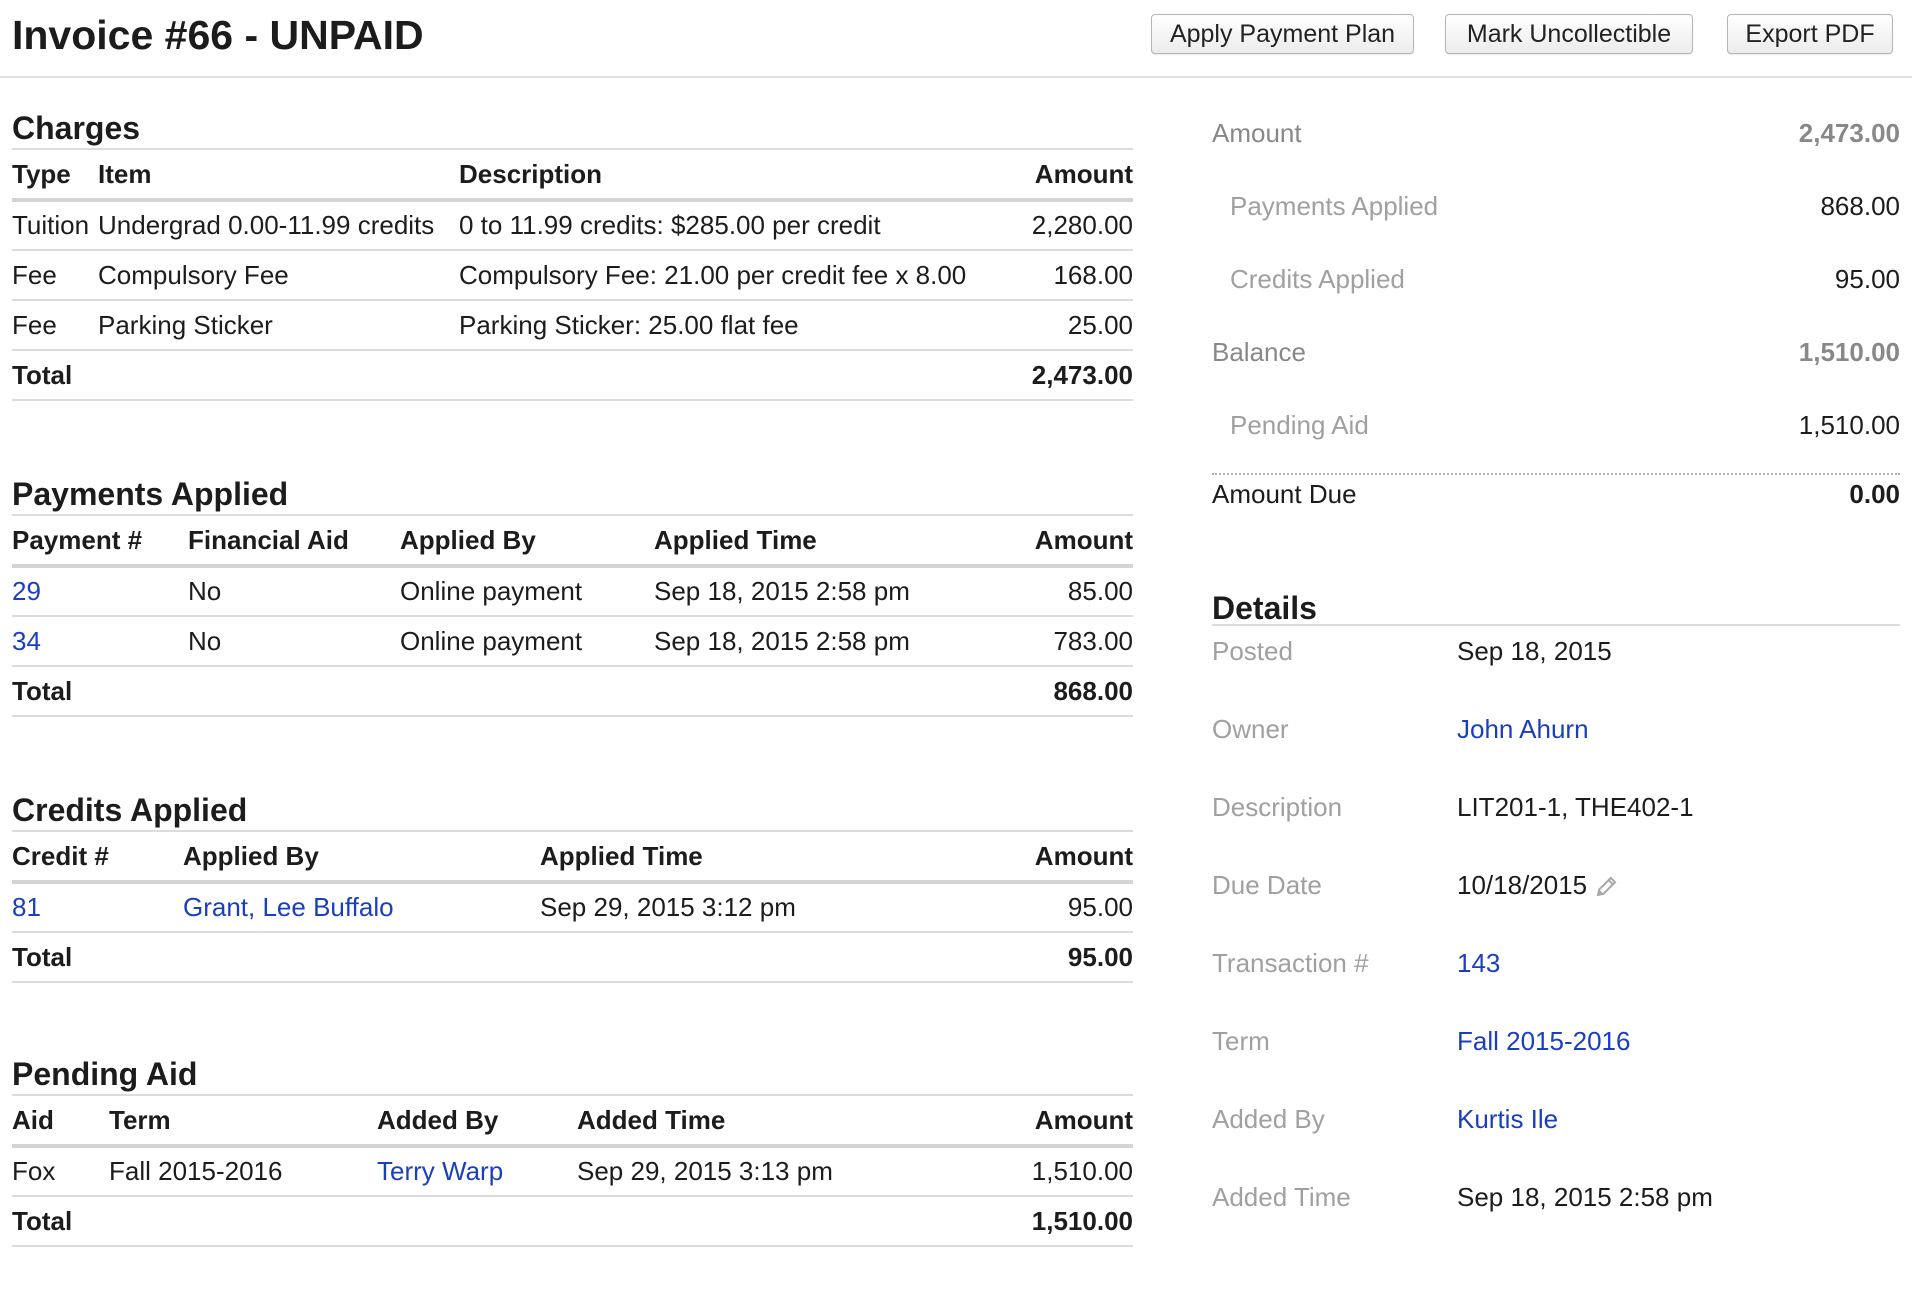 Image resolution: width=1912 pixels, height=1312 pixels. I want to click on charges-total: 2,473.00, so click(1076, 375).